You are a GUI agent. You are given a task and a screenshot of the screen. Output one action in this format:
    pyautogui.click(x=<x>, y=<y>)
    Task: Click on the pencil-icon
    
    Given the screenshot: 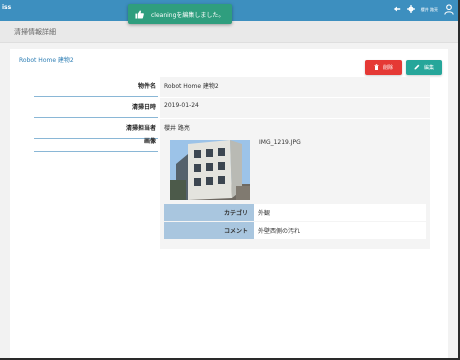 What is the action you would take?
    pyautogui.click(x=417, y=68)
    